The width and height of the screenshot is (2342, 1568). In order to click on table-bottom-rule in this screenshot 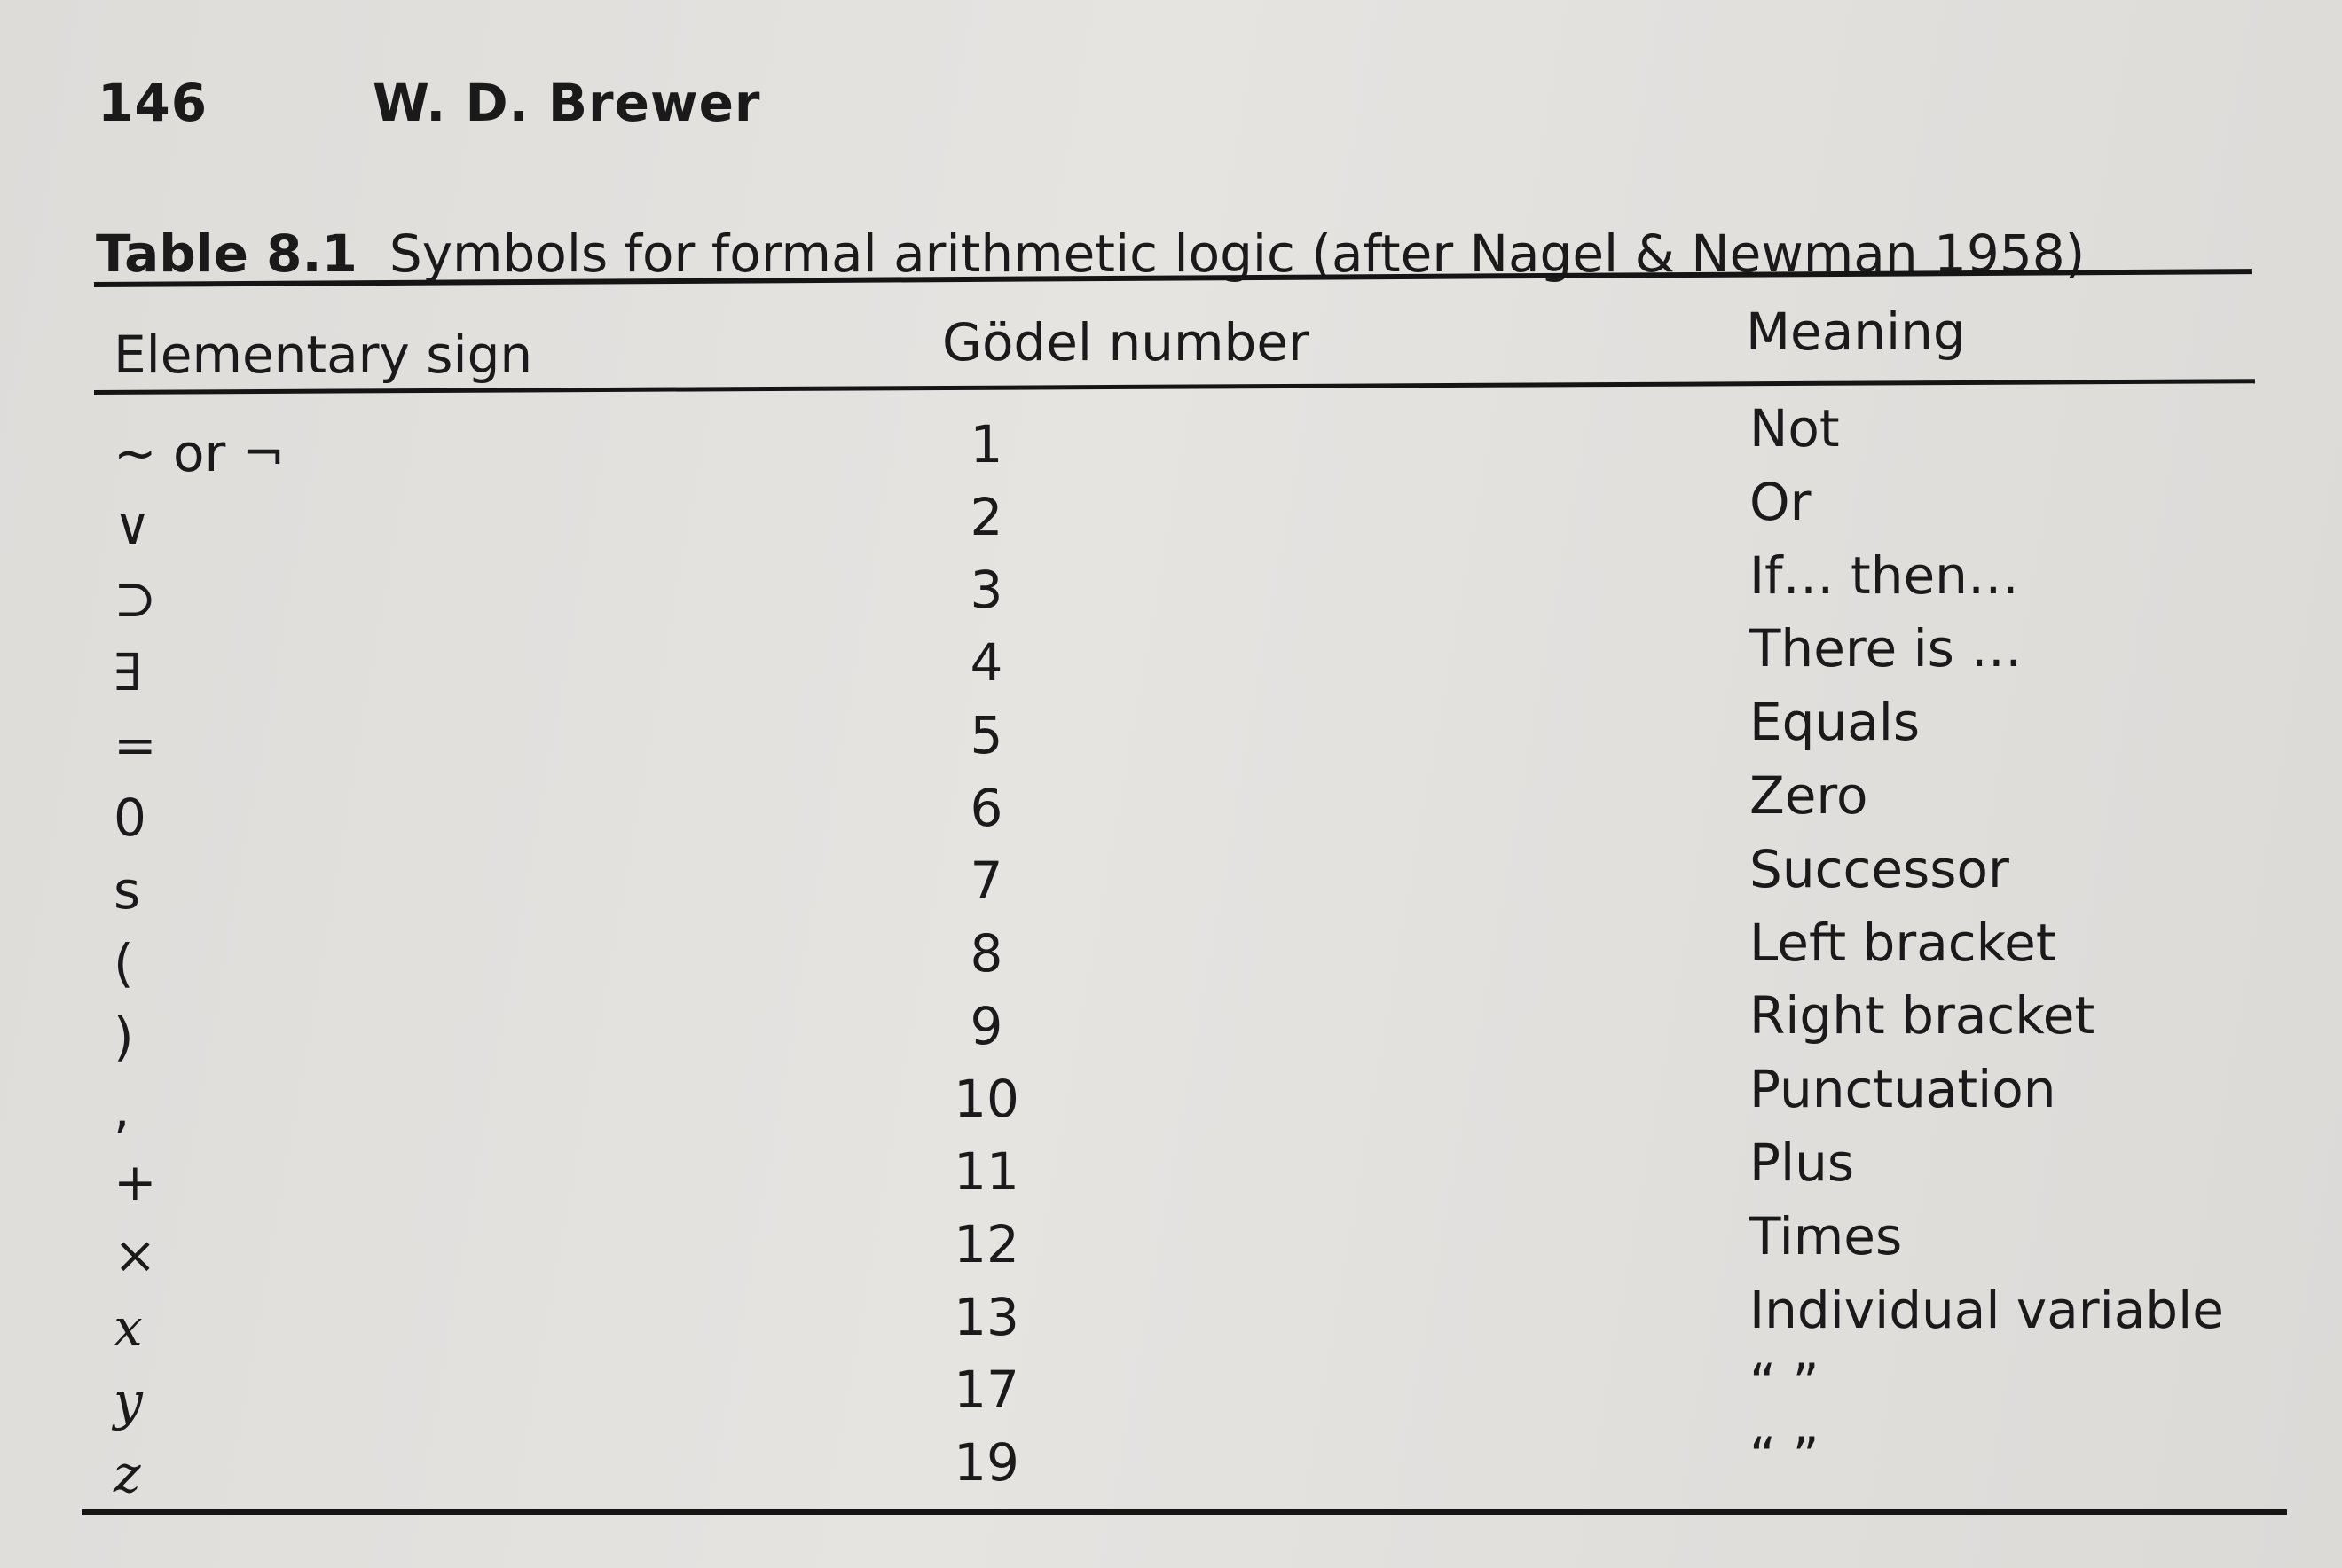, I will do `click(1184, 1512)`.